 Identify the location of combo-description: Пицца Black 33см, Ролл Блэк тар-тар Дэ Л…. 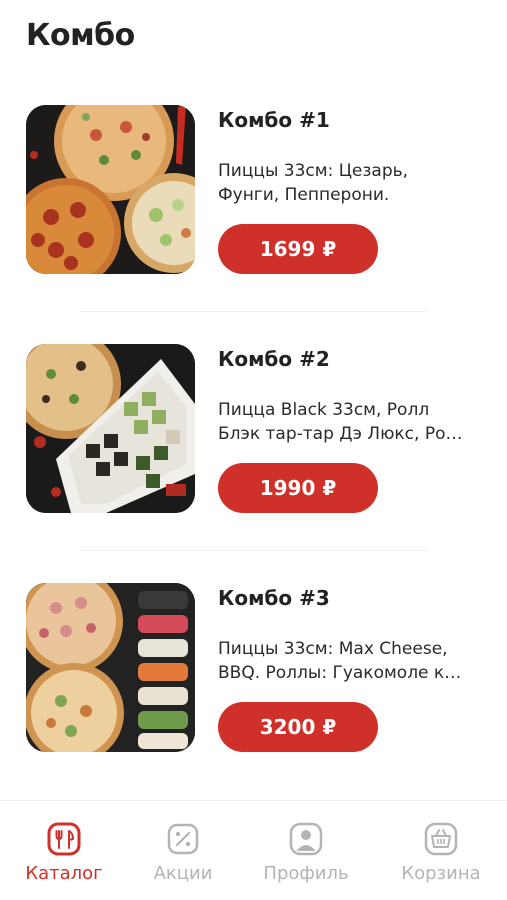
(353, 422).